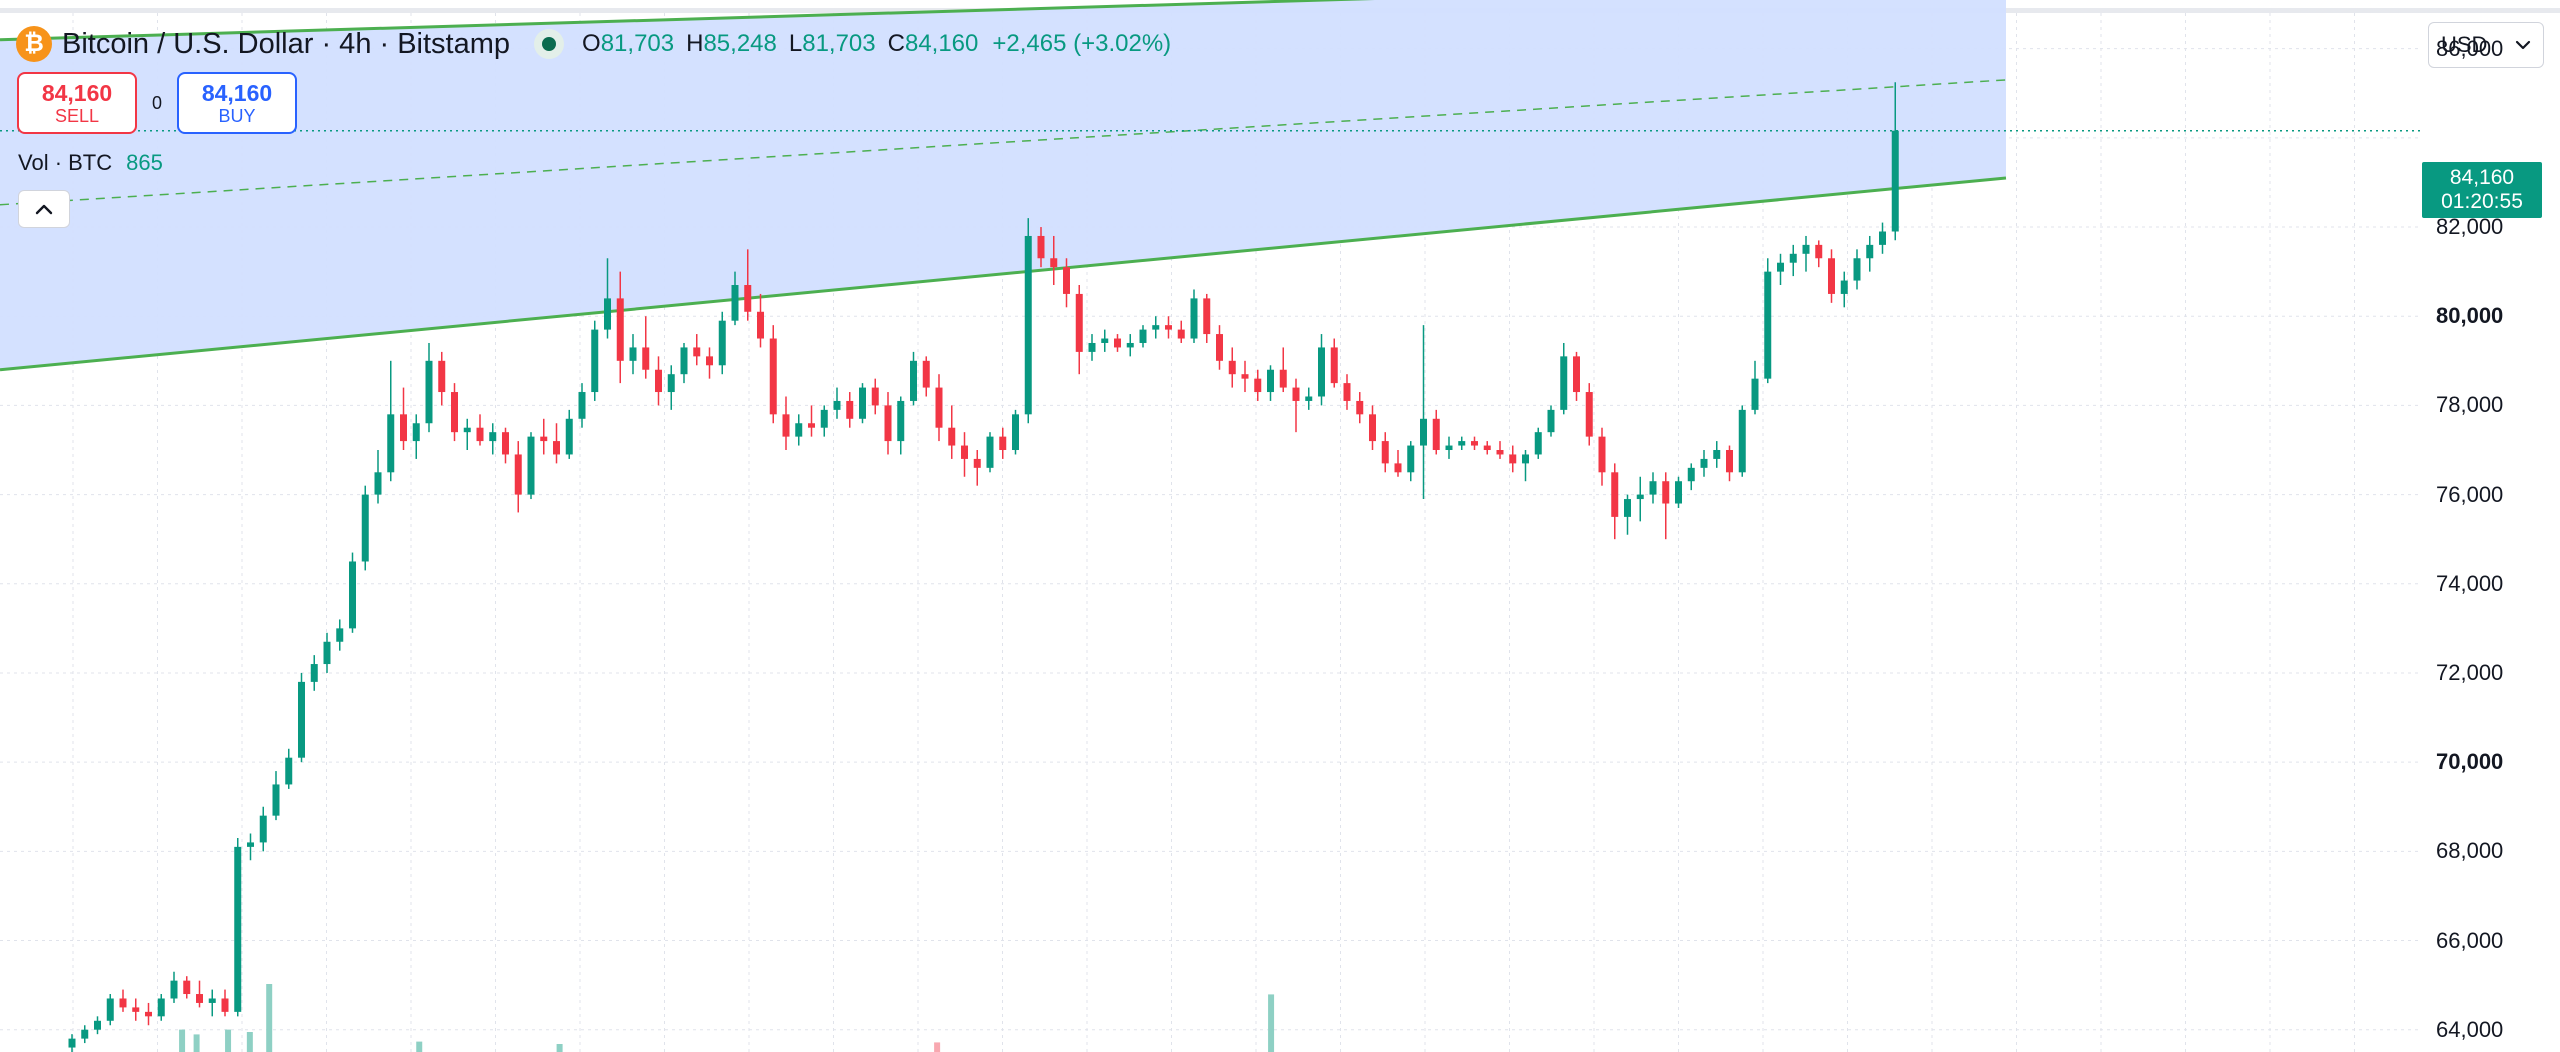  What do you see at coordinates (2470, 940) in the screenshot?
I see `price-axis-label: 66,000` at bounding box center [2470, 940].